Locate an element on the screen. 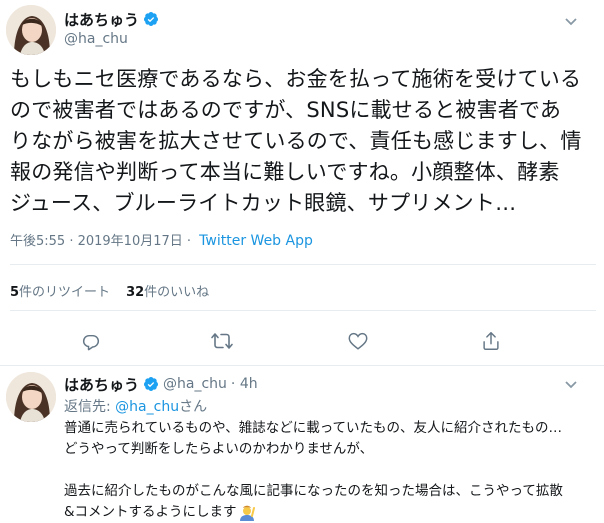 This screenshot has width=604, height=523. user-handle: @ha_chu is located at coordinates (96, 39).